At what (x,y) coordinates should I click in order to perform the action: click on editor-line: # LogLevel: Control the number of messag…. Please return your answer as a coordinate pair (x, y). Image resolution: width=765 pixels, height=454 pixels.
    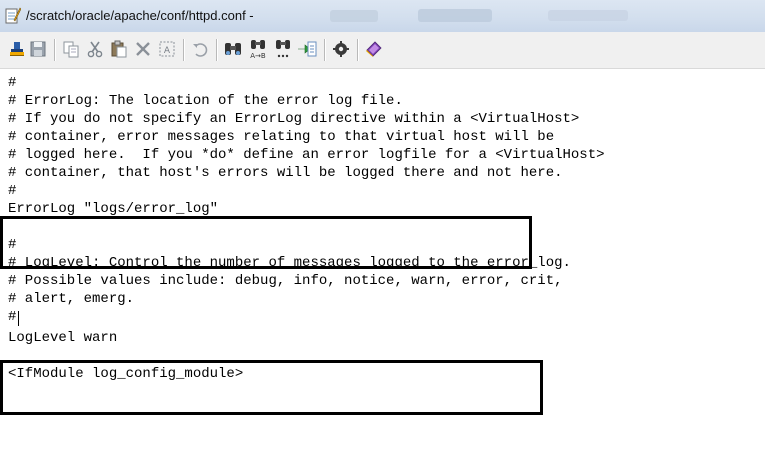
    Looking at the image, I should click on (289, 263).